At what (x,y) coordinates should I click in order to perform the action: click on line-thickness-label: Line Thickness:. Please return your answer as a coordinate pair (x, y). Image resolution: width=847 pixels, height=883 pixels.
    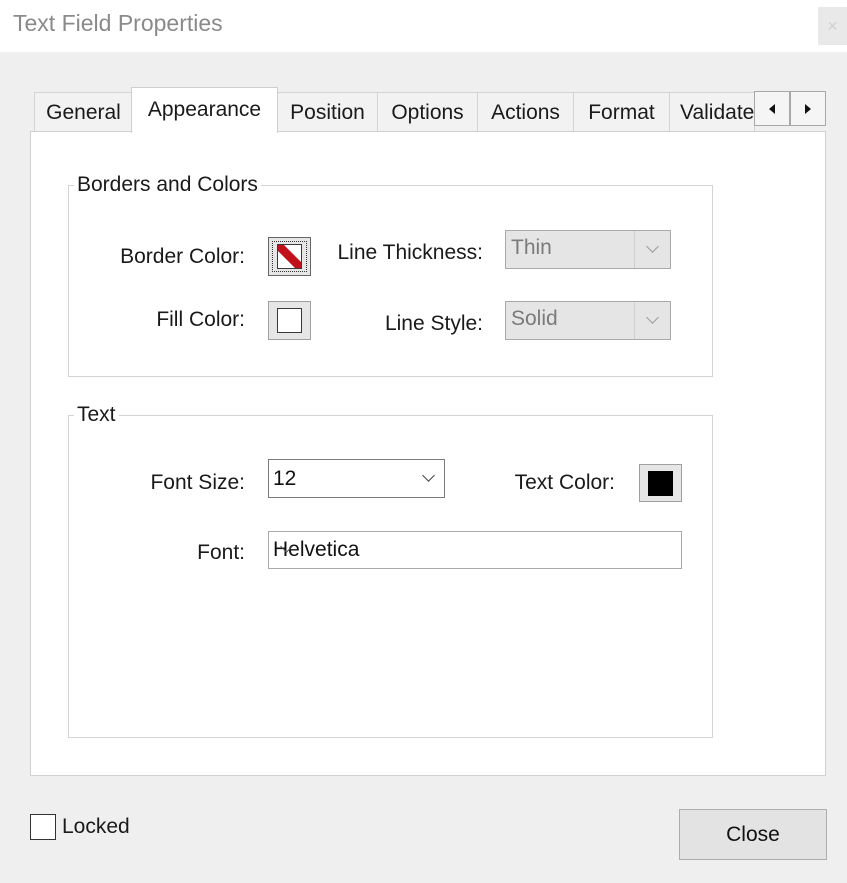
    Looking at the image, I should click on (410, 252).